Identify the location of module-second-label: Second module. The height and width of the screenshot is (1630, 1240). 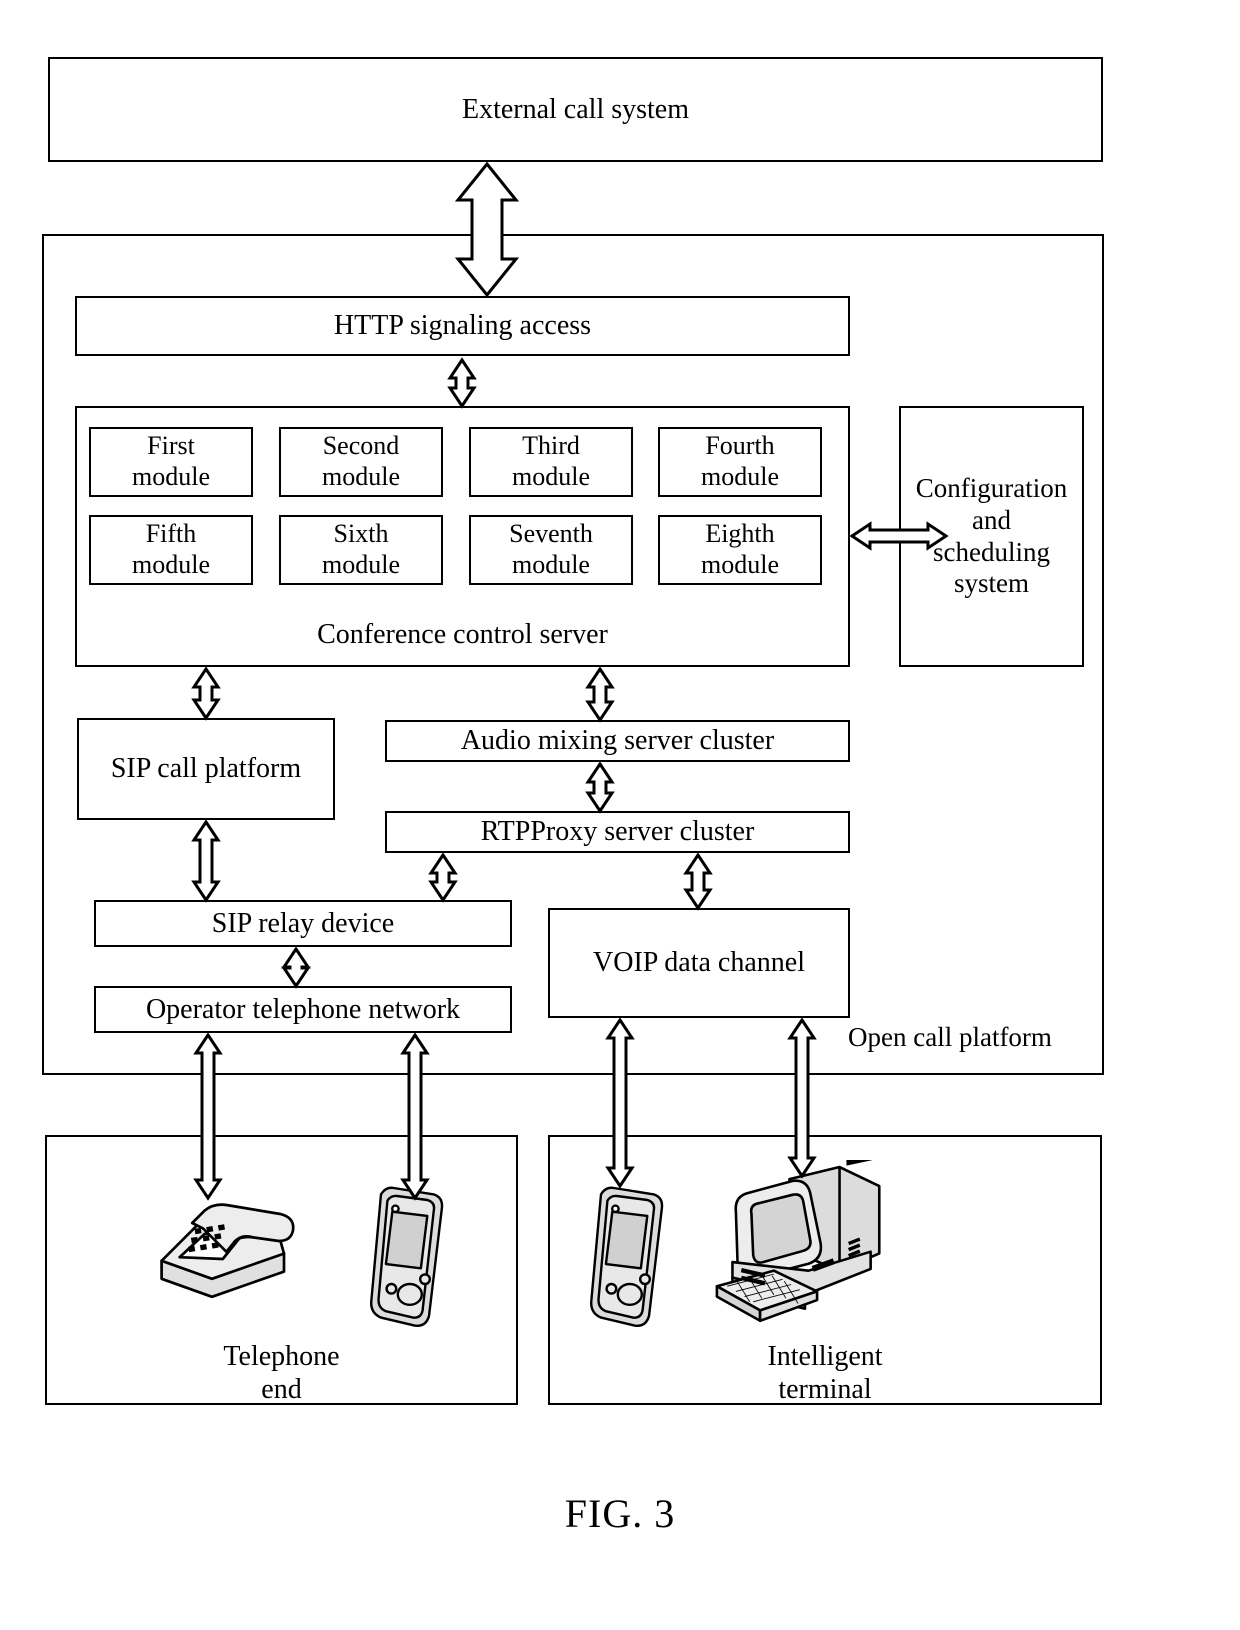
(361, 461).